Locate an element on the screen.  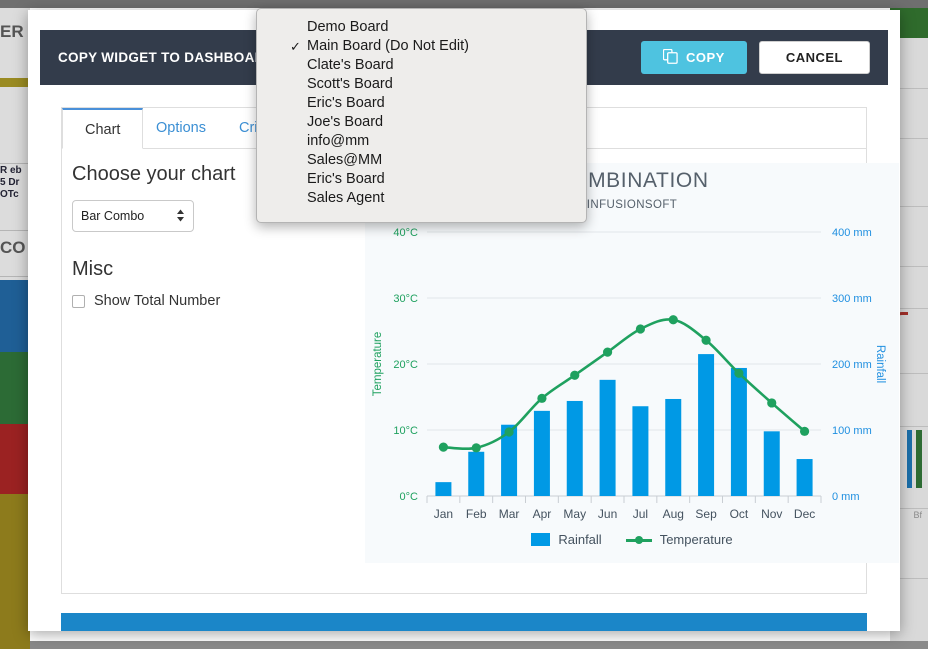
y-axis-right-tick: 0 mm is located at coordinates (846, 497).